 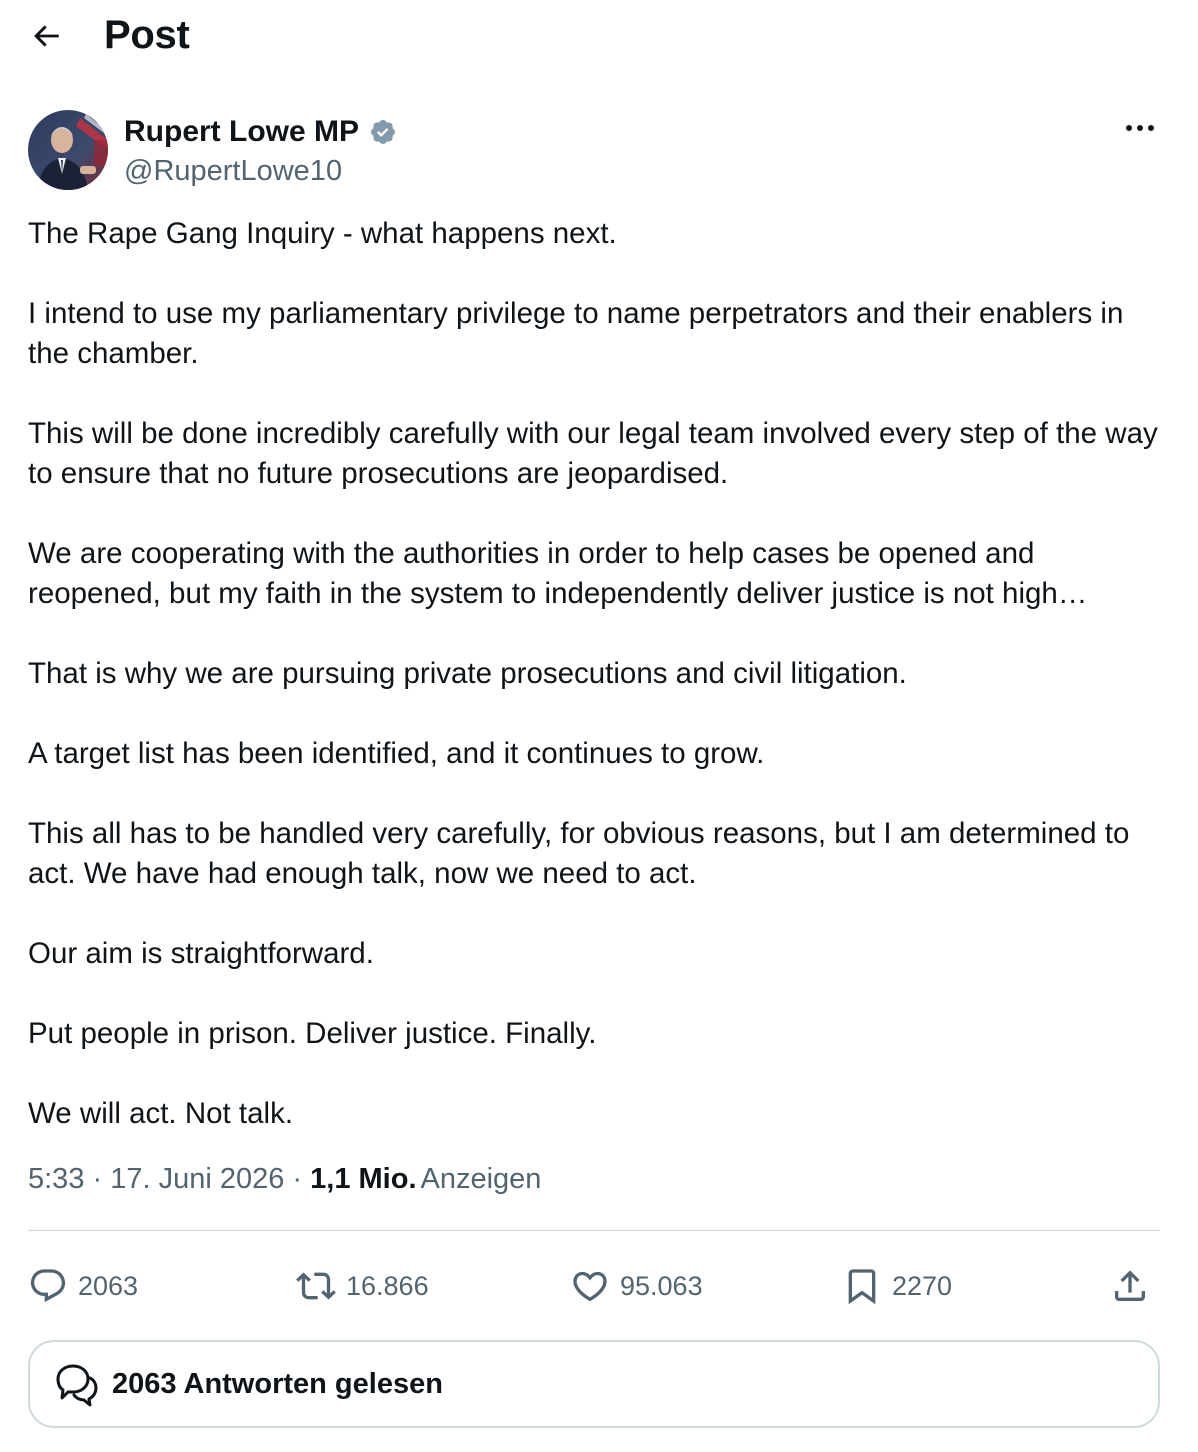 I want to click on post-timestamp: 5:33 · 17. Juni 2026 ·, so click(x=169, y=1179).